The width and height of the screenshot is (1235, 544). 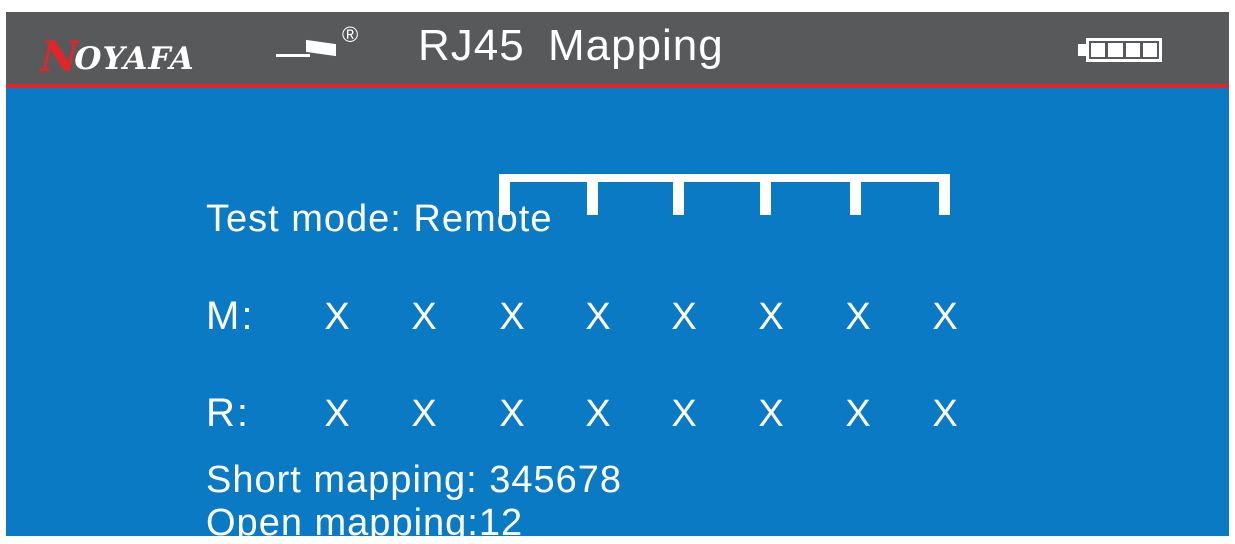 What do you see at coordinates (230, 316) in the screenshot?
I see `main-row-label: M:` at bounding box center [230, 316].